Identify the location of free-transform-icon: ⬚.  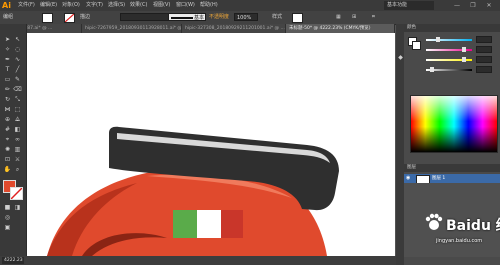
(17, 110).